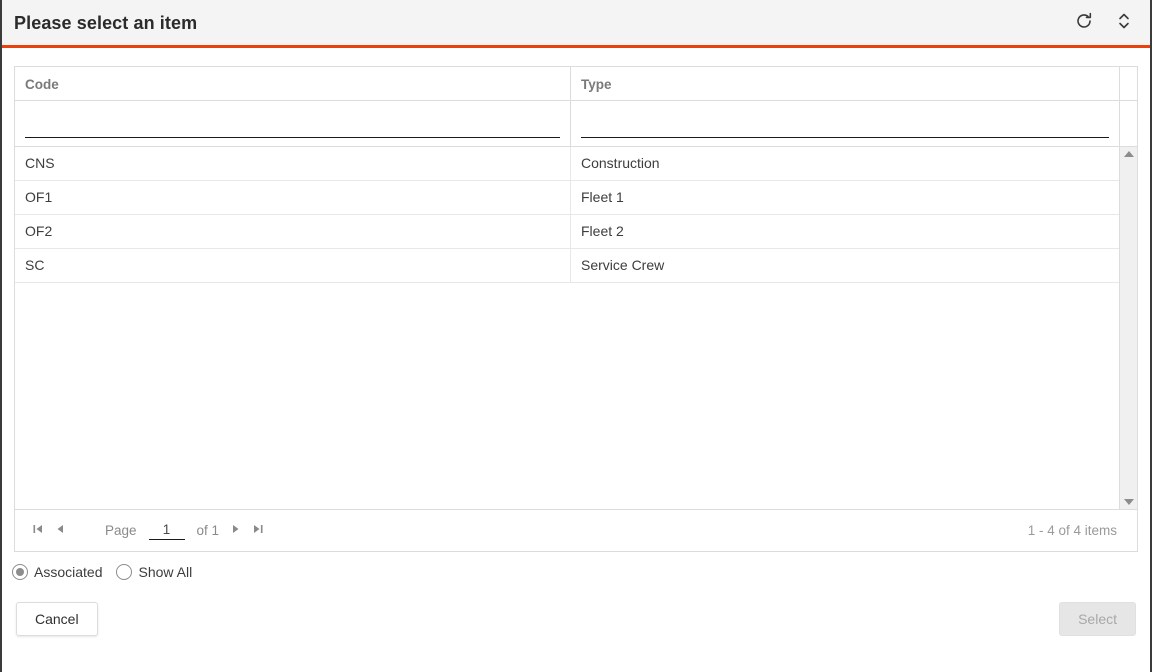 This screenshot has height=672, width=1152. Describe the element at coordinates (844, 83) in the screenshot. I see `column-header-type: Type` at that location.